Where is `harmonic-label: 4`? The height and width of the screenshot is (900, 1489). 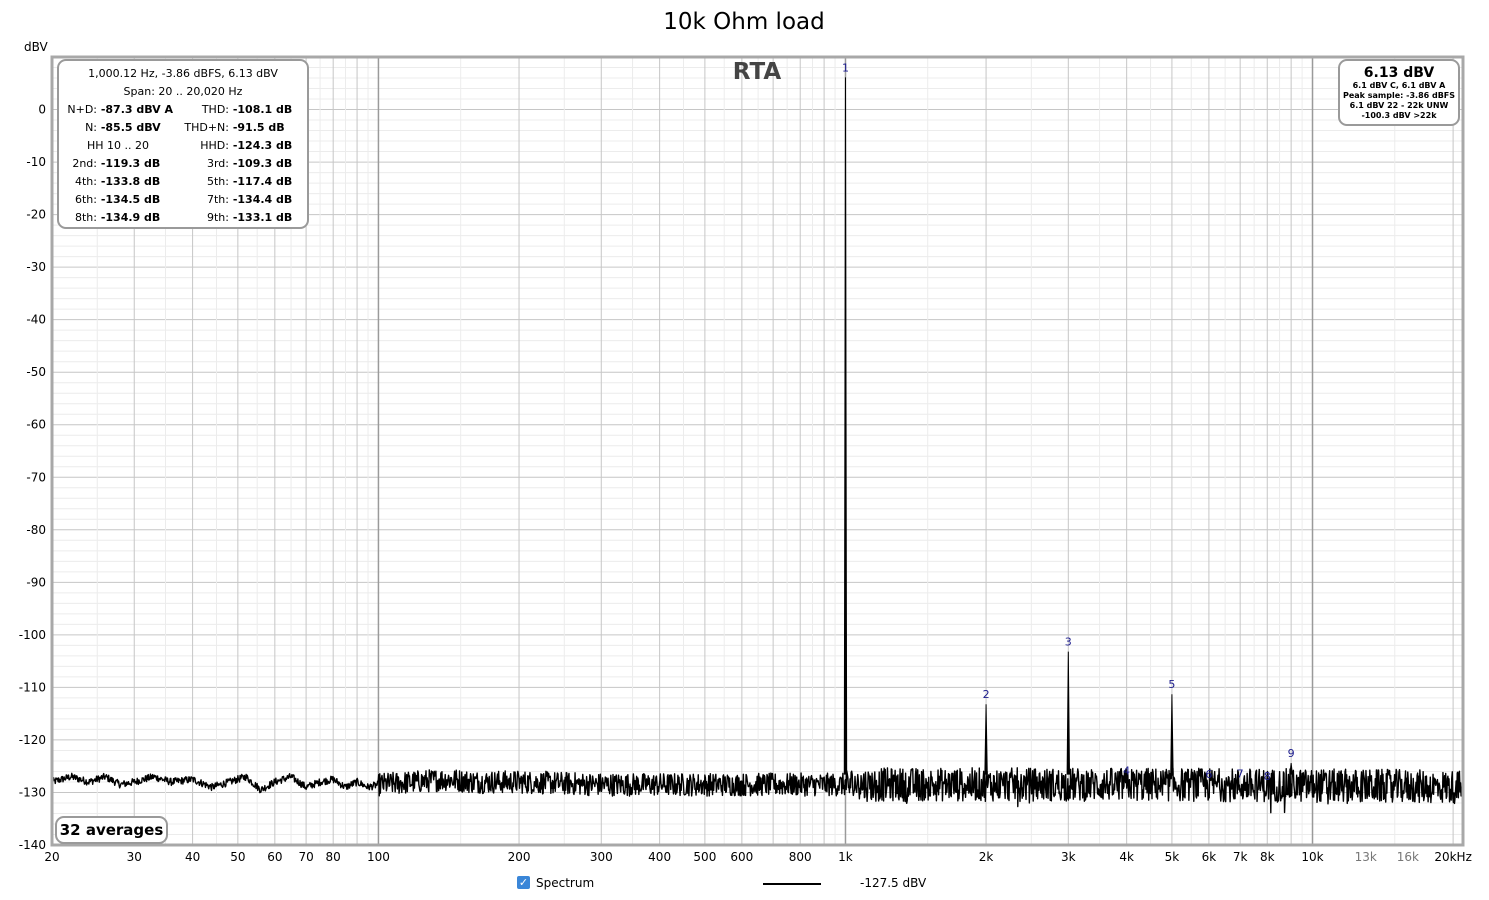 harmonic-label: 4 is located at coordinates (1126, 770).